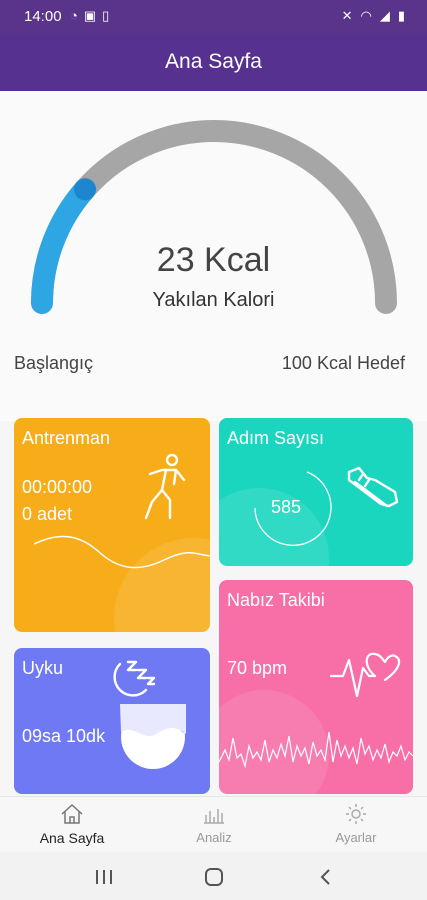  Describe the element at coordinates (356, 814) in the screenshot. I see `gear-icon` at that location.